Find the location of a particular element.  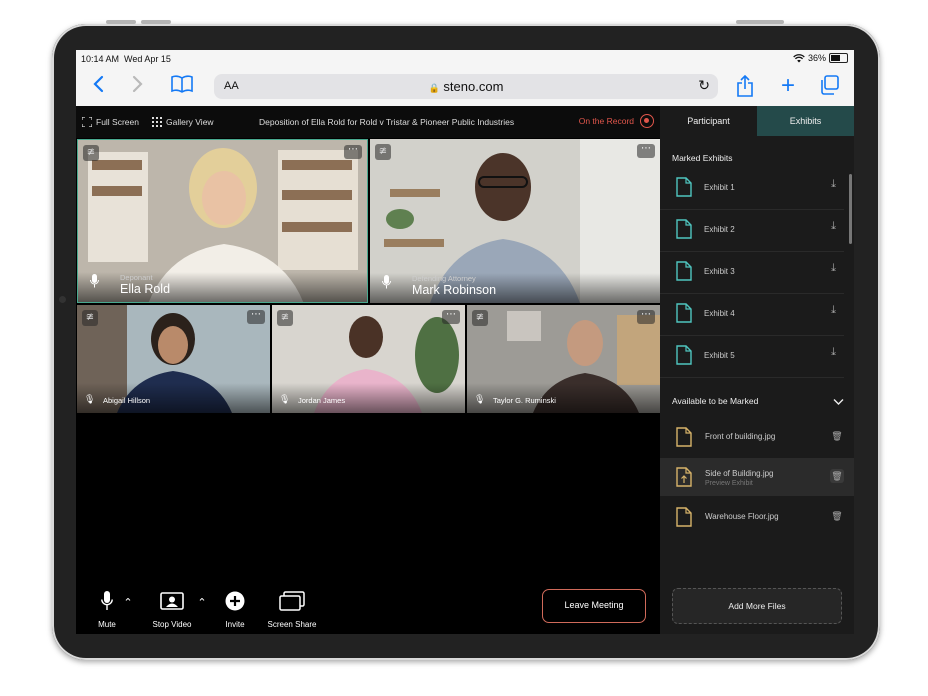

tabs-overview-icon is located at coordinates (829, 86).